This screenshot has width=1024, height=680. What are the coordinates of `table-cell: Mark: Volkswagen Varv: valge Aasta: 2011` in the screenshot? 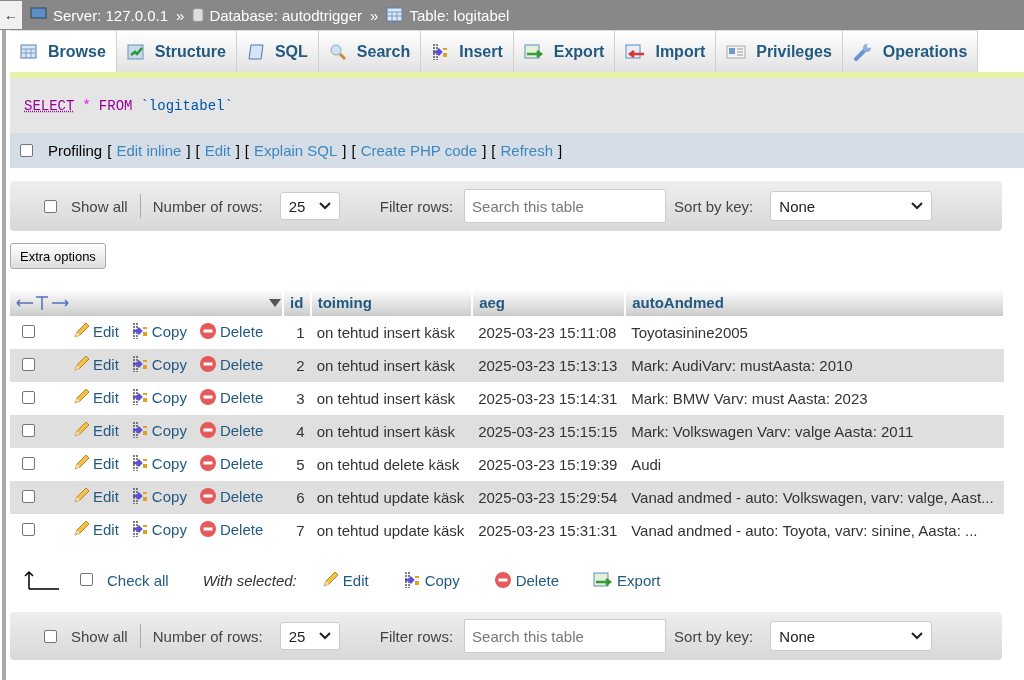 It's located at (814, 431).